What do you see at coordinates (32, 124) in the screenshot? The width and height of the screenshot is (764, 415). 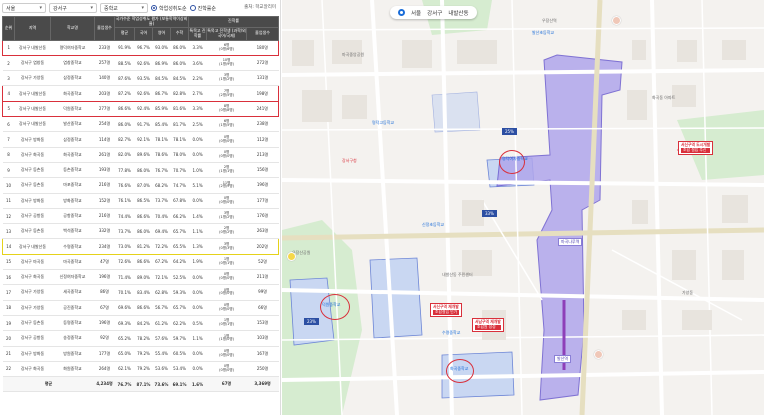 I see `cell-area: 강서구 내발산동` at bounding box center [32, 124].